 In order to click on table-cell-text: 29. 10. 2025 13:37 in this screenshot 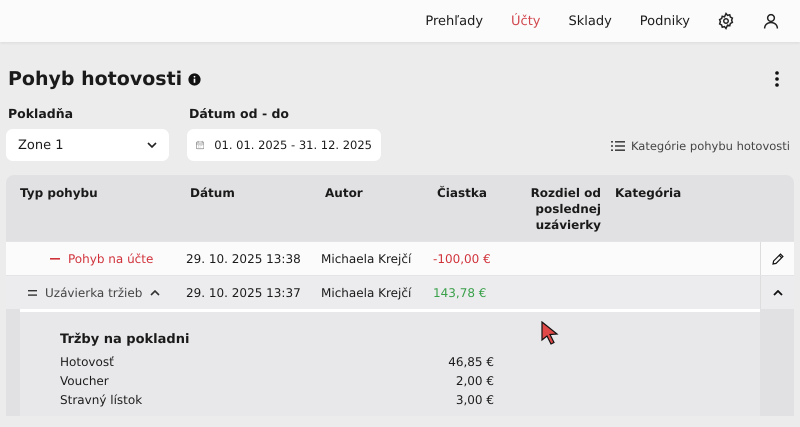, I will do `click(243, 293)`.